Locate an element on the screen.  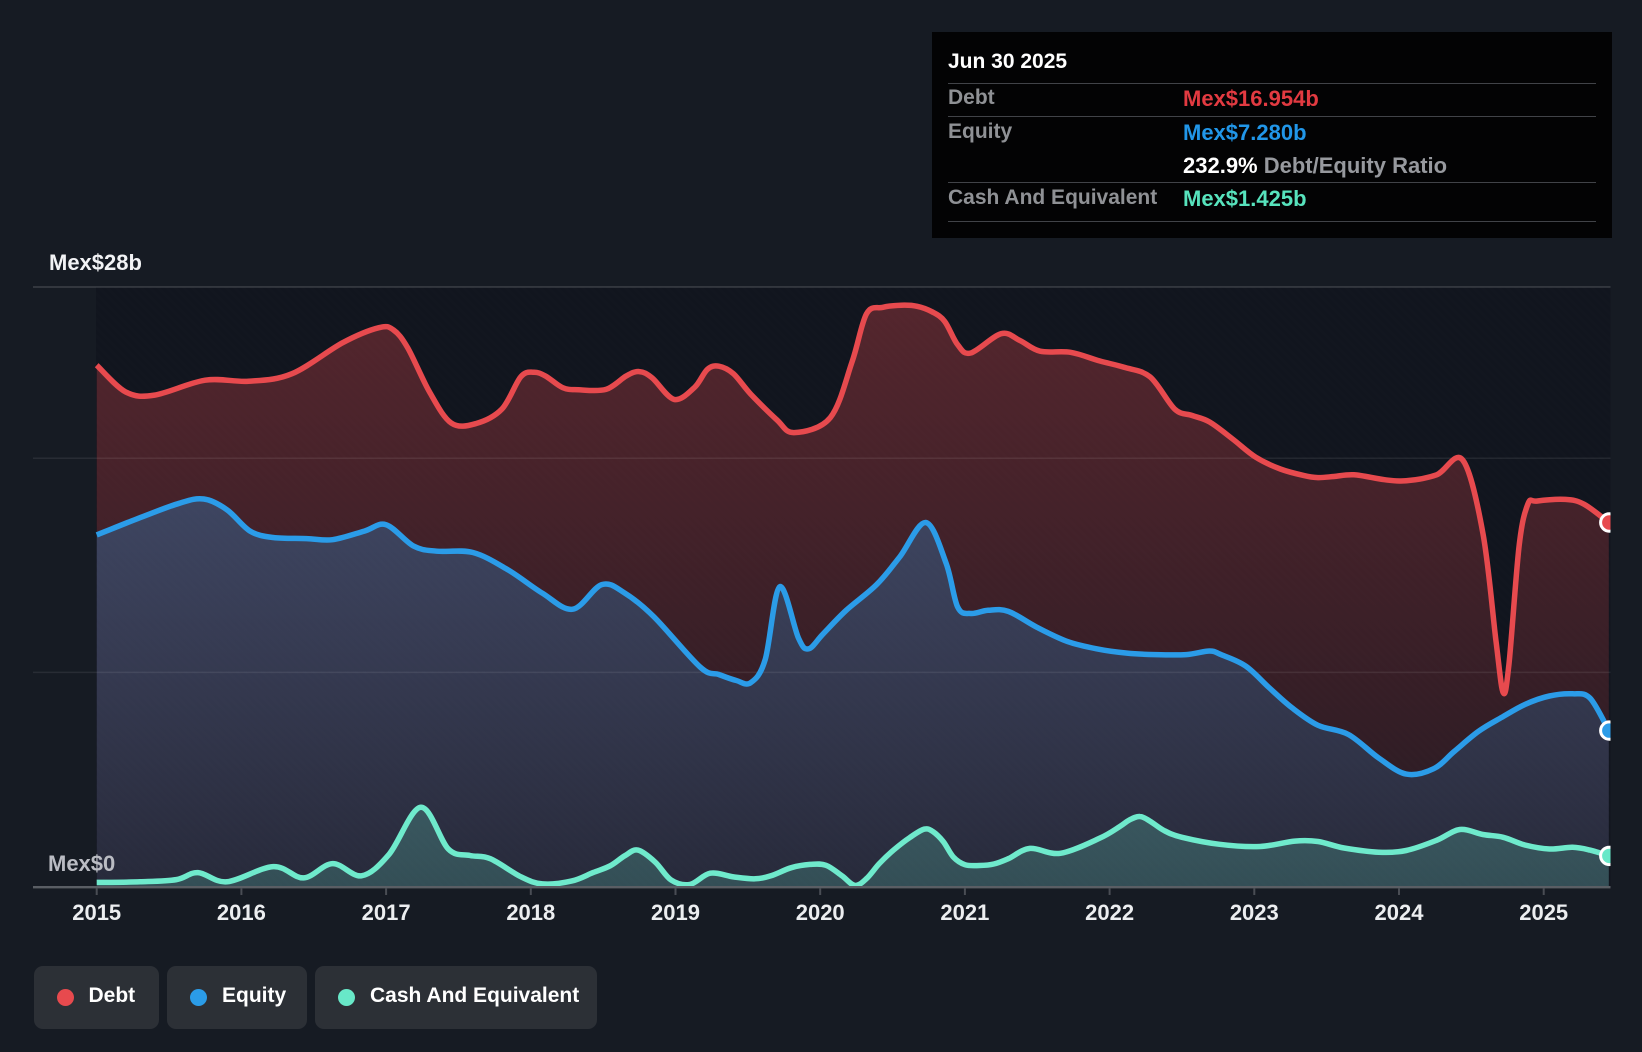
svg-text: 2019 is located at coordinates (675, 912).